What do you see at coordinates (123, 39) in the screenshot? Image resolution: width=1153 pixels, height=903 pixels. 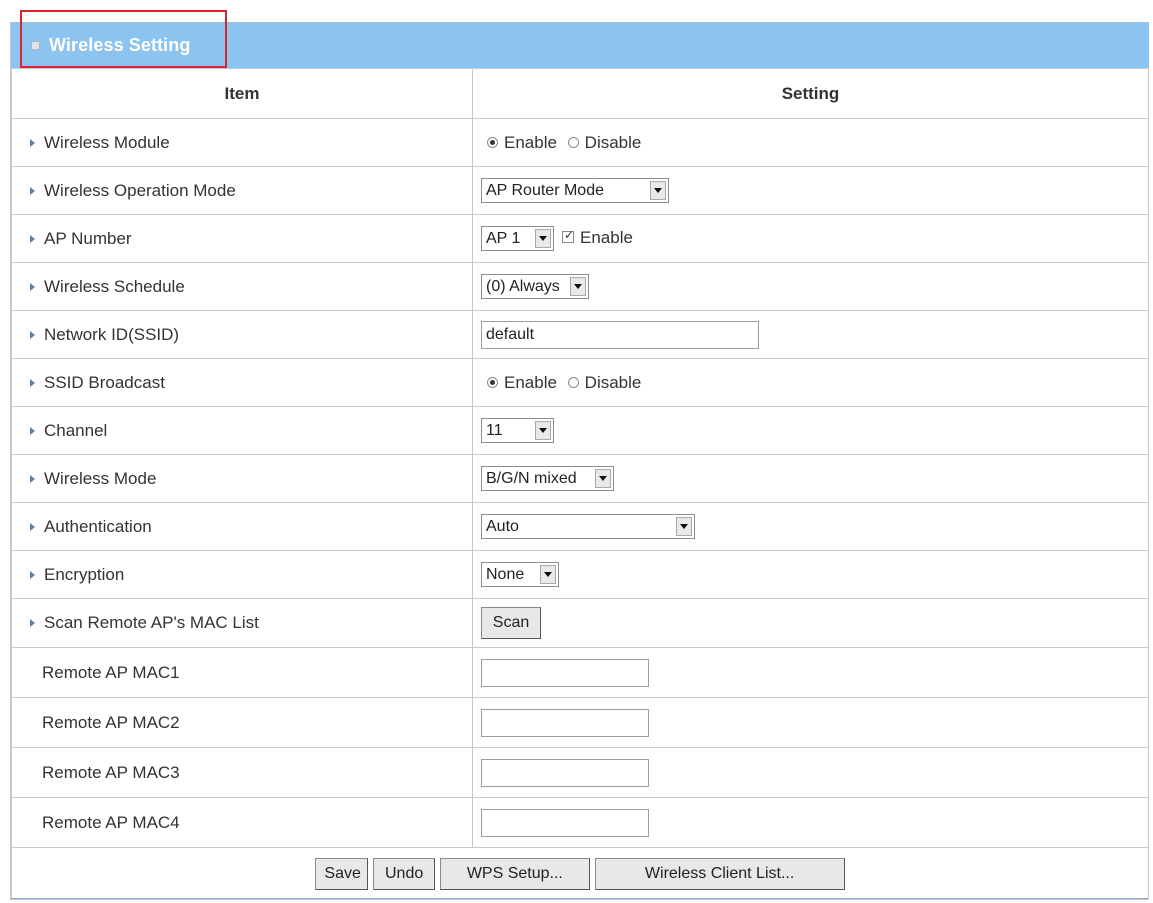 I see `title-highlight-box` at bounding box center [123, 39].